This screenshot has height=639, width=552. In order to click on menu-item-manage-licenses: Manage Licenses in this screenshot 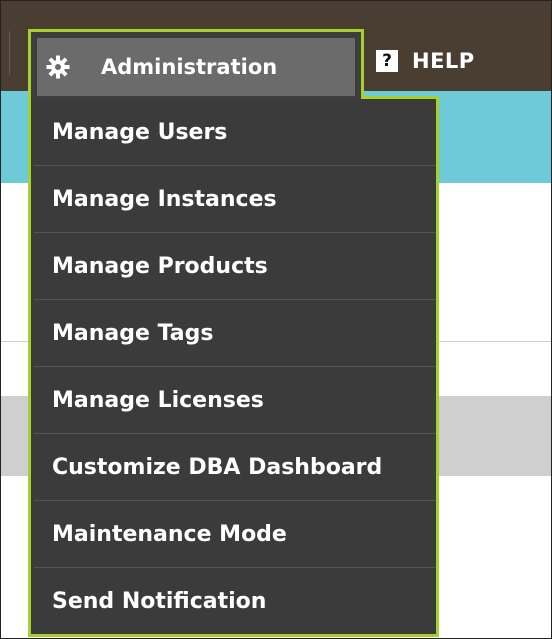, I will do `click(235, 400)`.